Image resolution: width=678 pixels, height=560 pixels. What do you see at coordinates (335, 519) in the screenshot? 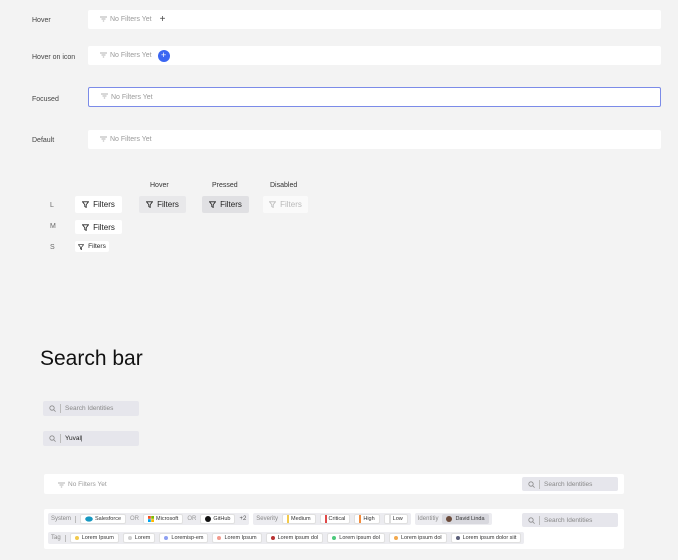
I see `severity-chip-critical: Critical` at bounding box center [335, 519].